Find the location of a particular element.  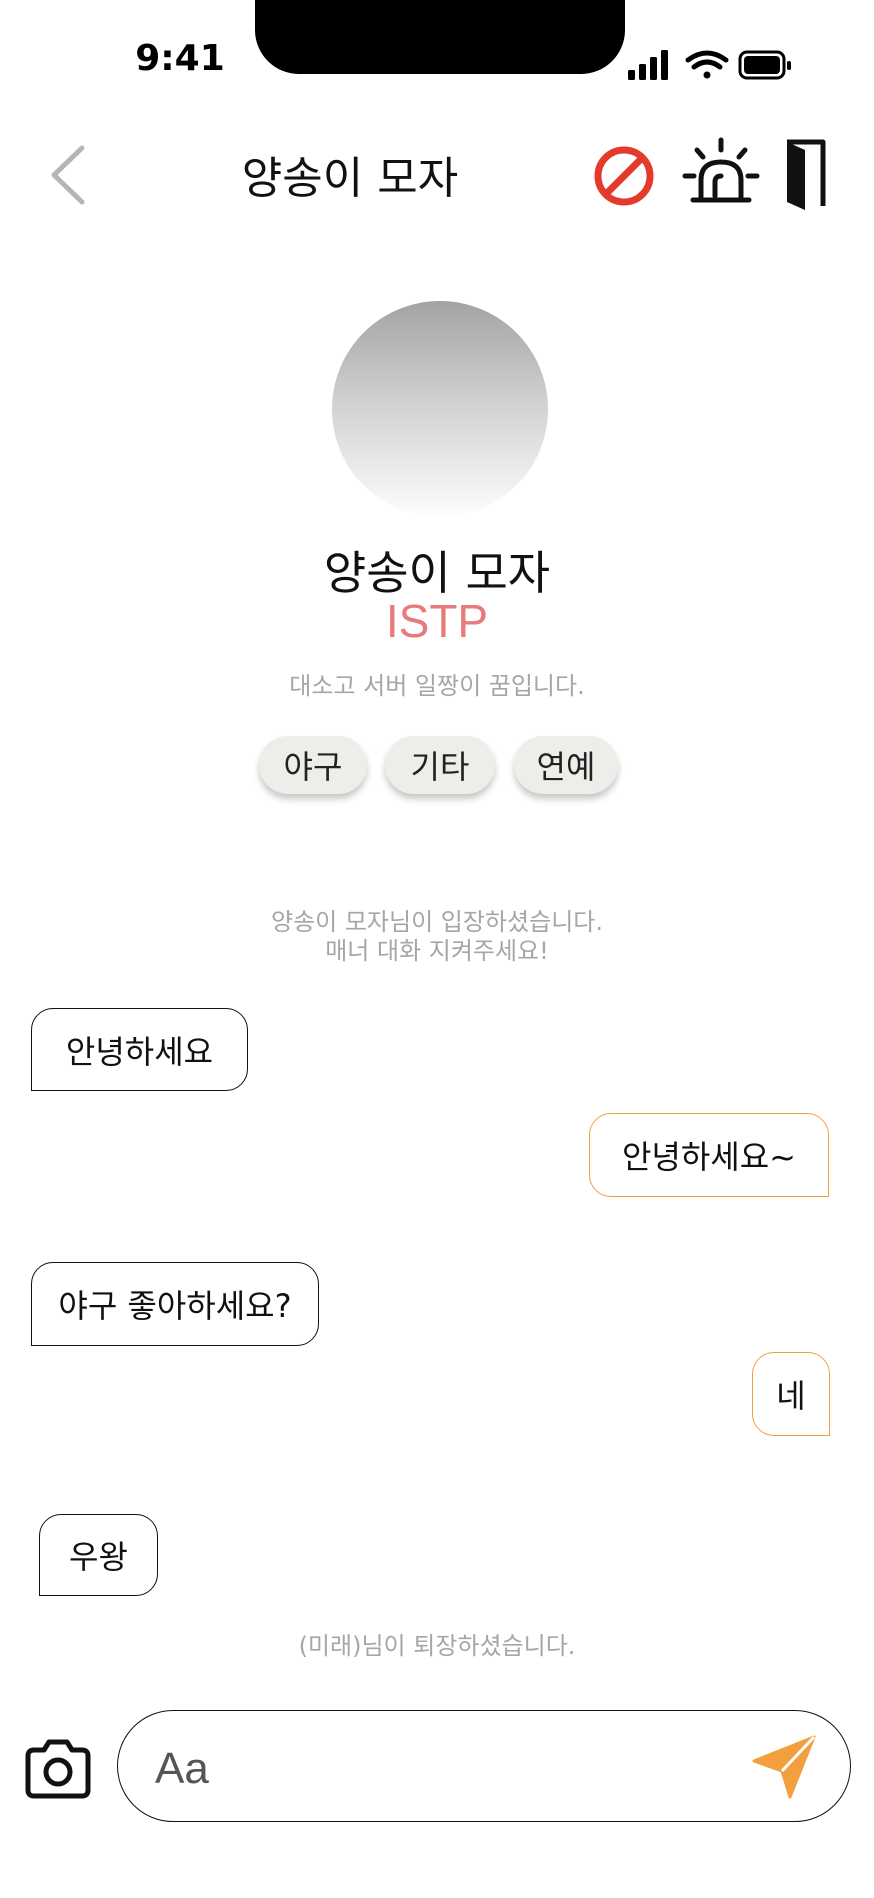

message-bubble-outgoing: 안녕하세요~ is located at coordinates (709, 1155).